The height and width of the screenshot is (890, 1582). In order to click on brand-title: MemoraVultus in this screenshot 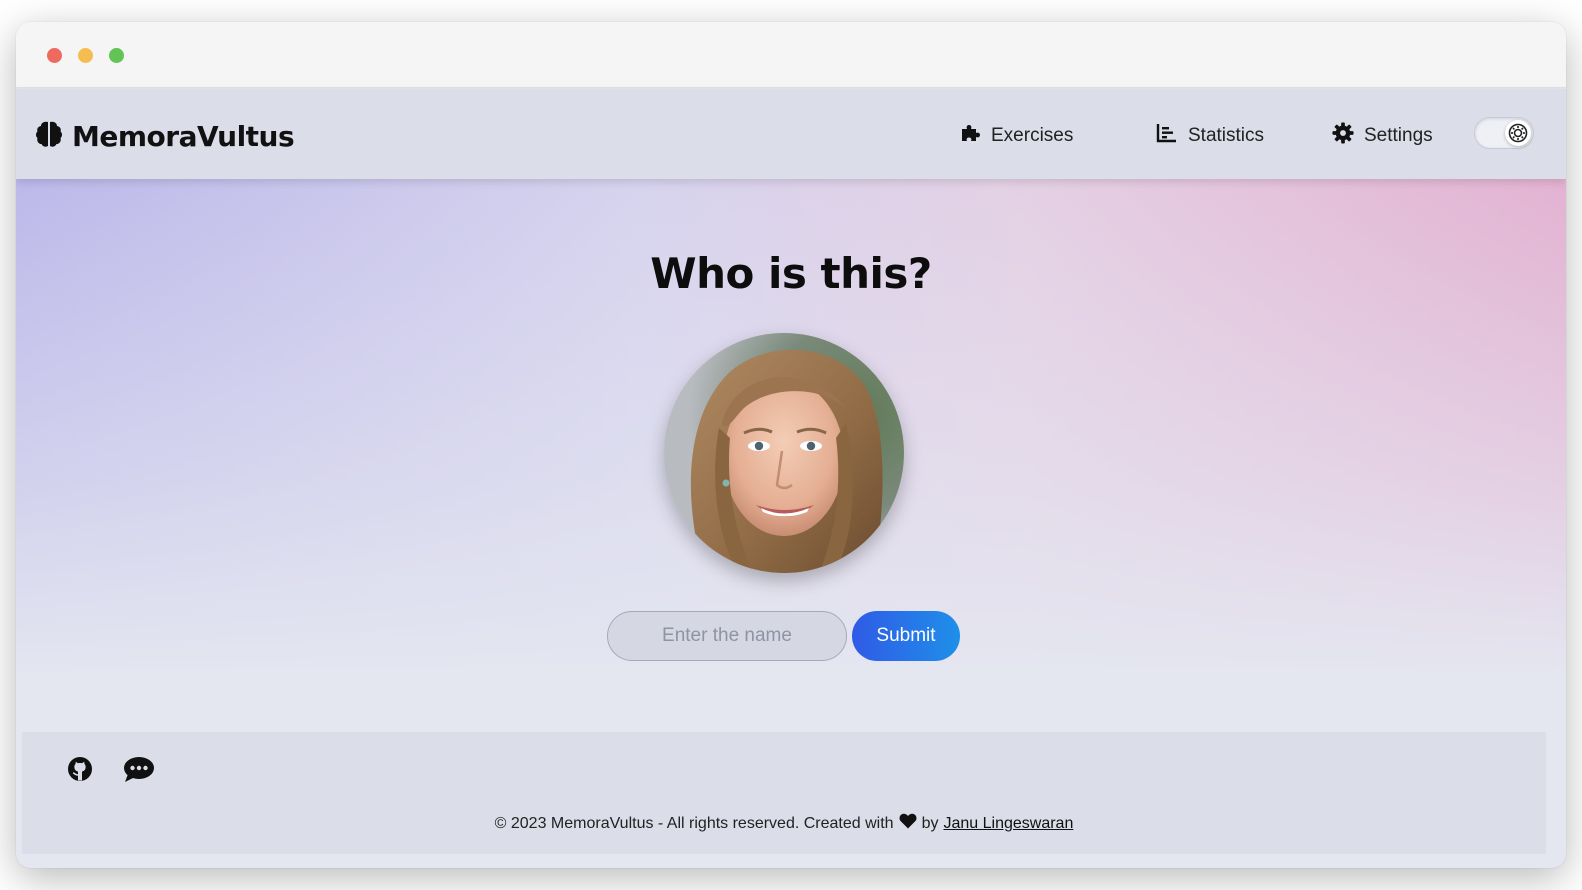, I will do `click(183, 136)`.